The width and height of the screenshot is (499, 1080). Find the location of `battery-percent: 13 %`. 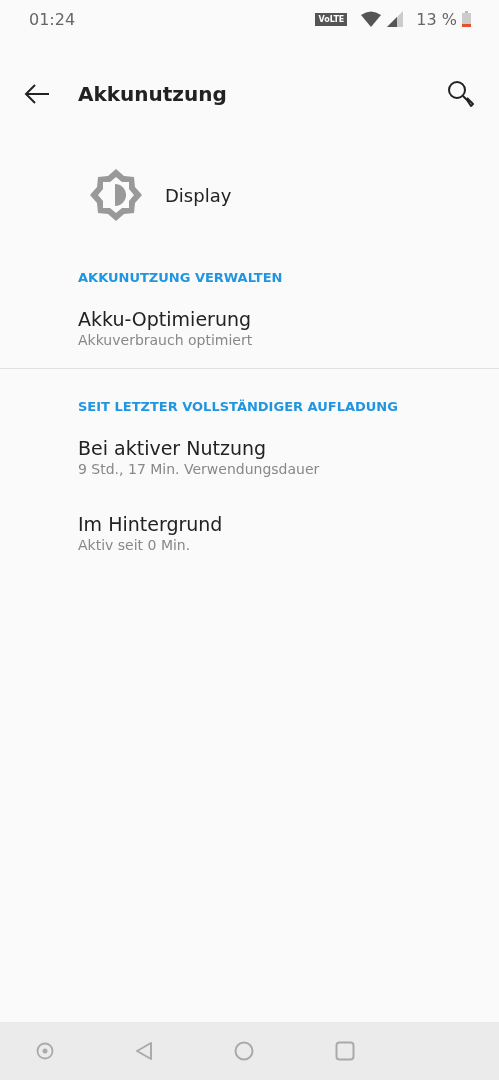

battery-percent: 13 % is located at coordinates (436, 19).